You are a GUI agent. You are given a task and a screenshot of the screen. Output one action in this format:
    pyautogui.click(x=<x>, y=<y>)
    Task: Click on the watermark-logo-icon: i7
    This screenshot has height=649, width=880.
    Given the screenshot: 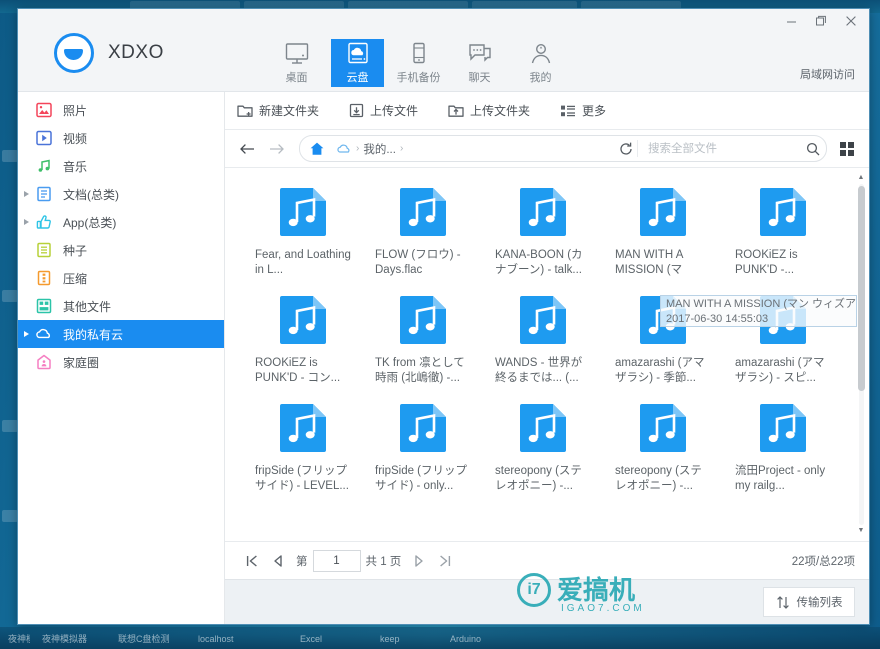 What is the action you would take?
    pyautogui.click(x=534, y=590)
    